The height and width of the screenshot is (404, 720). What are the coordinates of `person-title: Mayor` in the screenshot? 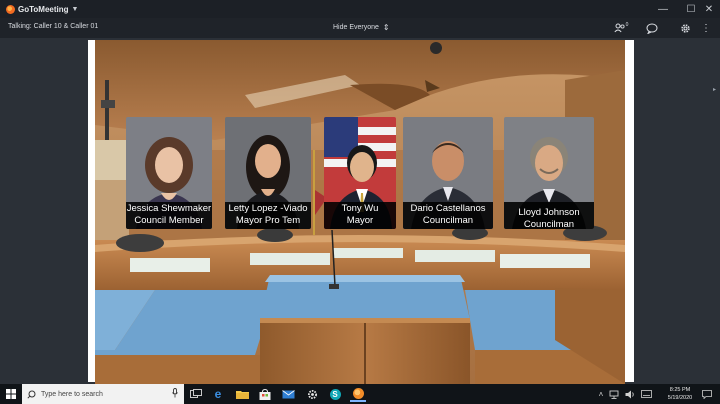 It's located at (360, 220).